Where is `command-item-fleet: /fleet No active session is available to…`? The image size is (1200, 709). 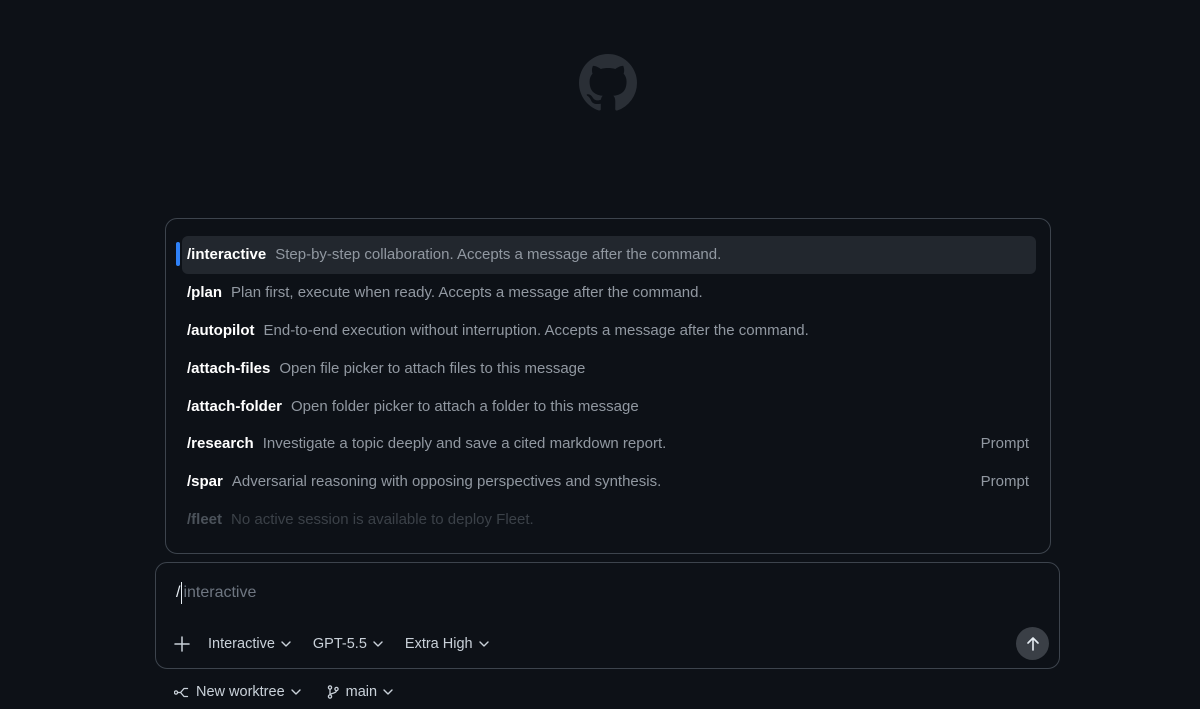
command-item-fleet: /fleet No active session is available to… is located at coordinates (609, 520).